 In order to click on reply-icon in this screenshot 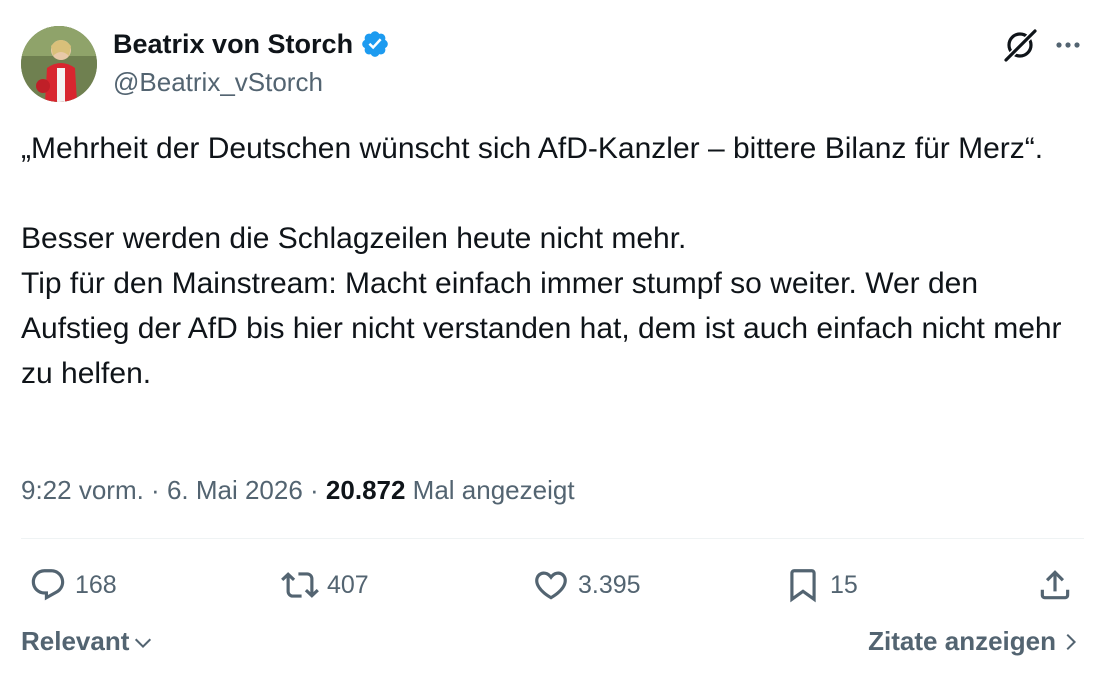, I will do `click(48, 585)`.